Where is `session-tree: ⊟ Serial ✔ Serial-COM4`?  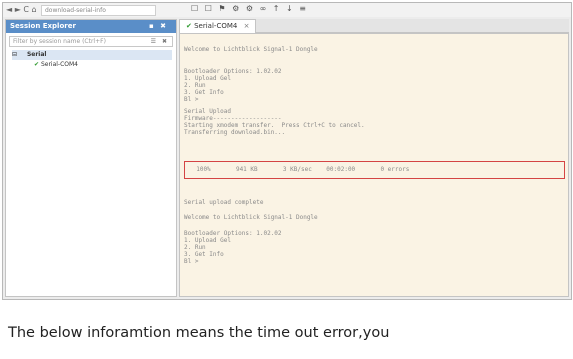
session-tree: ⊟ Serial ✔ Serial-COM4 is located at coordinates (91, 60).